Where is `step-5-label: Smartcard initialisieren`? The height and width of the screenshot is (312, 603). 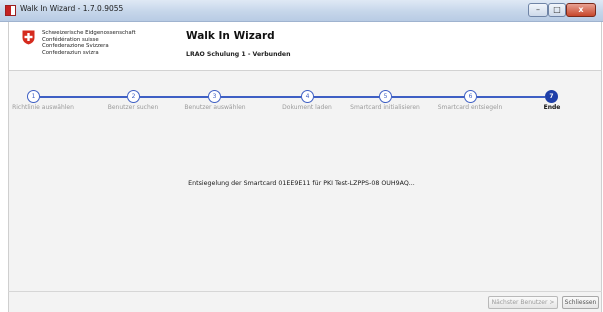
step-5-label: Smartcard initialisieren is located at coordinates (385, 107).